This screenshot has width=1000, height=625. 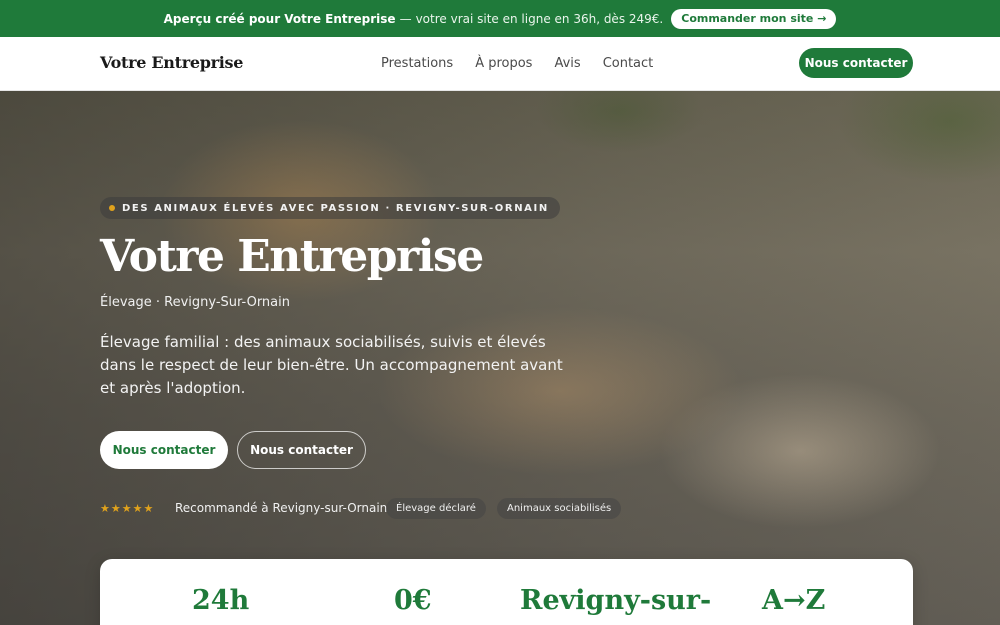 I want to click on badge-dot-icon, so click(x=112, y=208).